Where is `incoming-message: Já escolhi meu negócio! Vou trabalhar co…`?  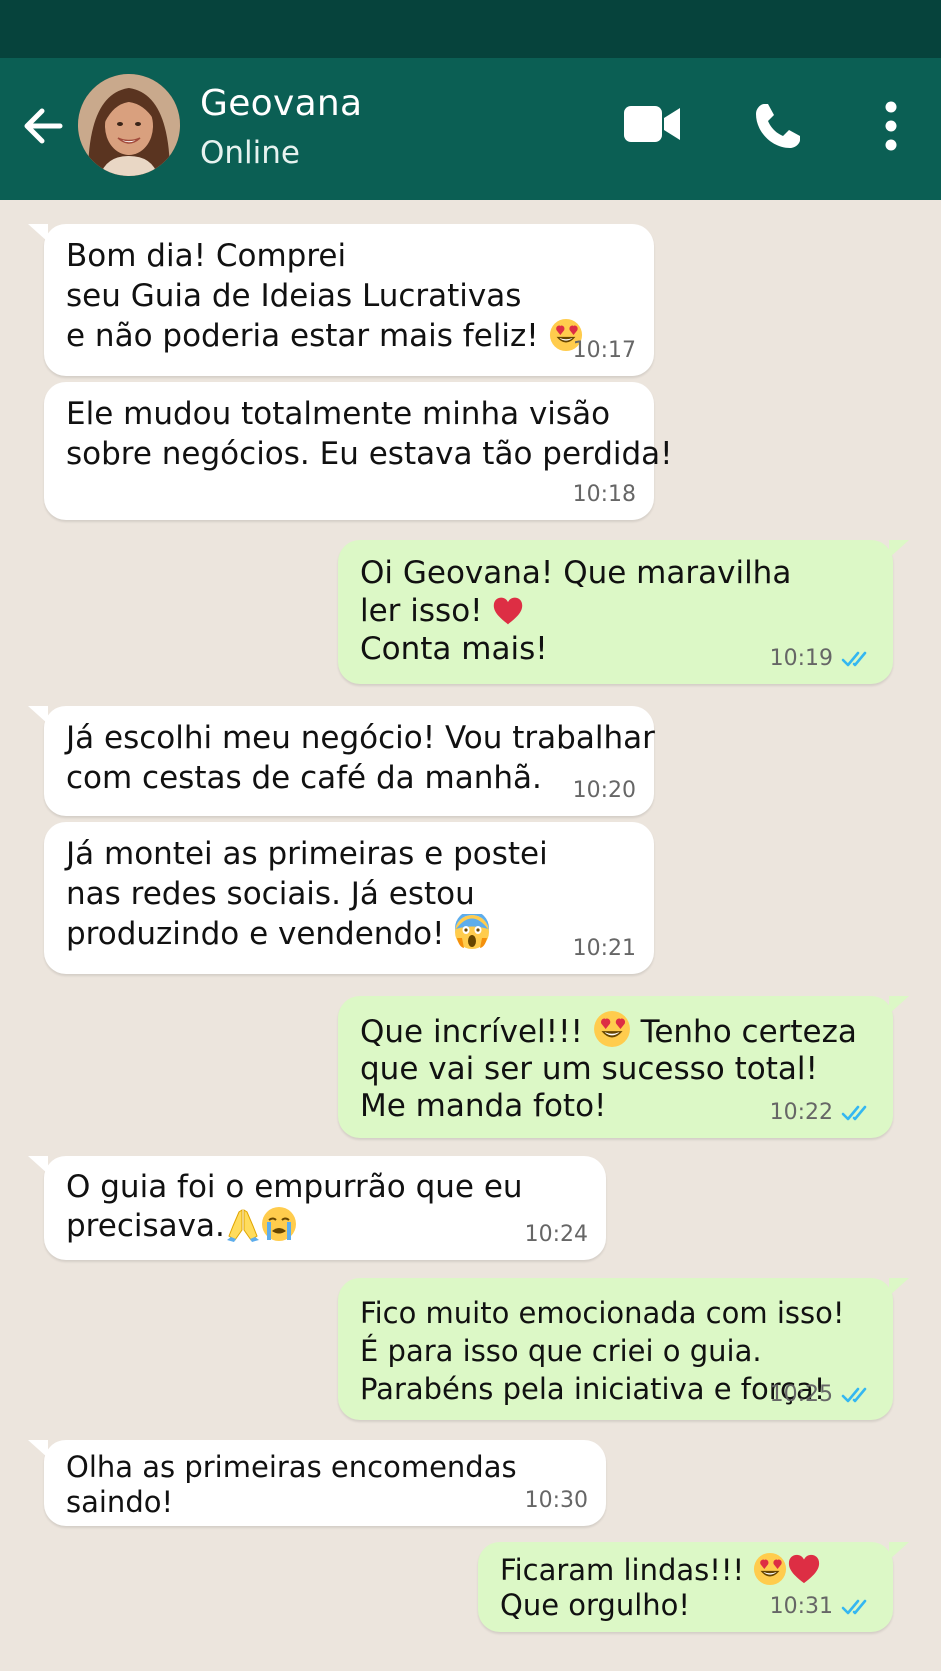
incoming-message: Já escolhi meu negócio! Vou trabalhar co… is located at coordinates (341, 761).